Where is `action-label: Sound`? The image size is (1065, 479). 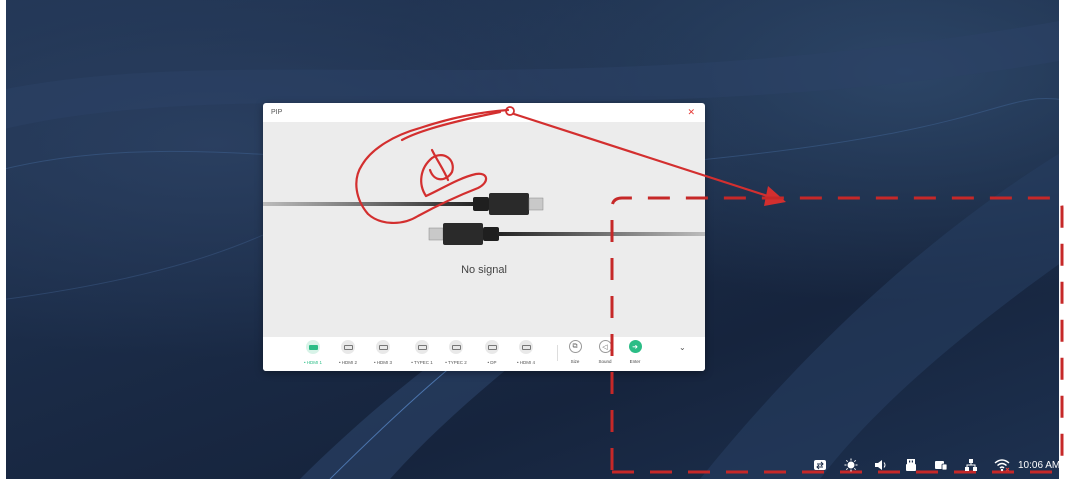 action-label: Sound is located at coordinates (605, 361).